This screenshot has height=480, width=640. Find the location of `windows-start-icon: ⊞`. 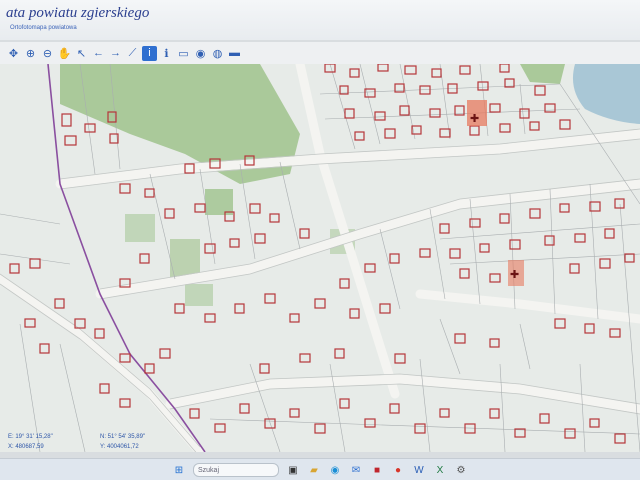

windows-start-icon: ⊞ is located at coordinates (179, 470).